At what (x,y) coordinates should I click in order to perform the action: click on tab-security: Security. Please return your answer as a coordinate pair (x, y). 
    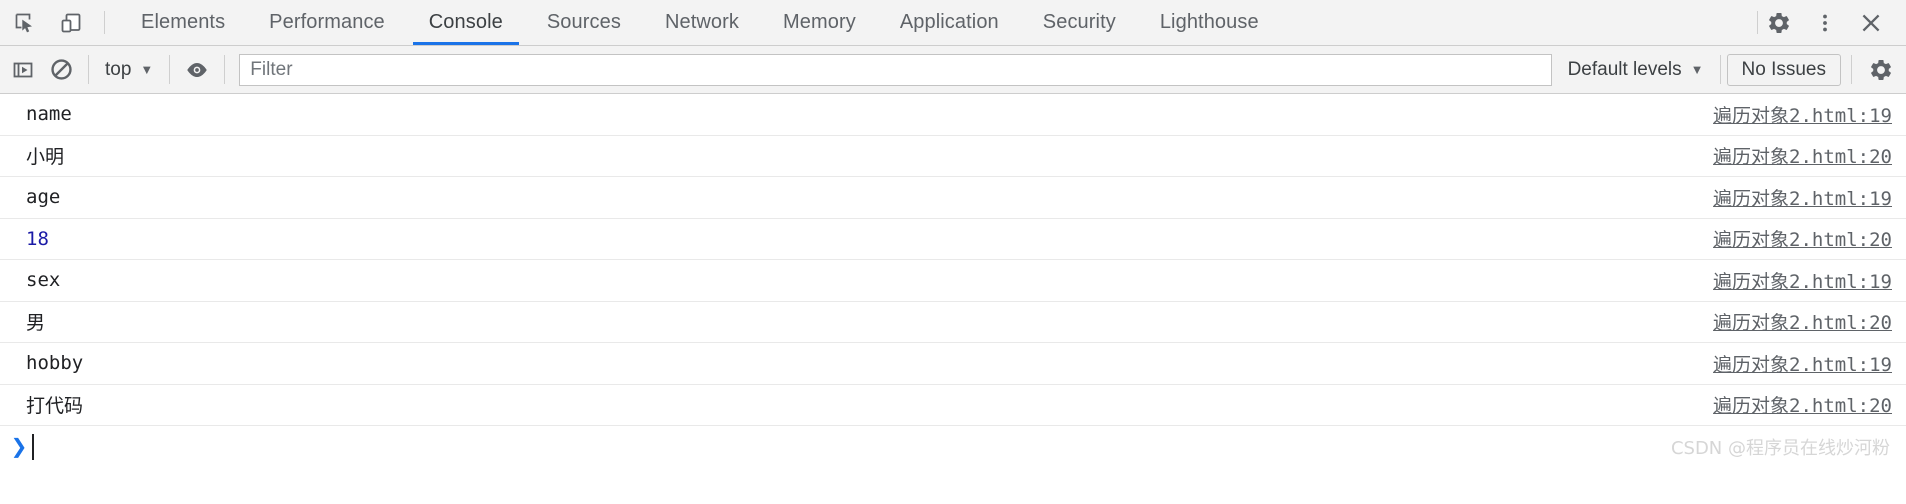
    Looking at the image, I should click on (1079, 22).